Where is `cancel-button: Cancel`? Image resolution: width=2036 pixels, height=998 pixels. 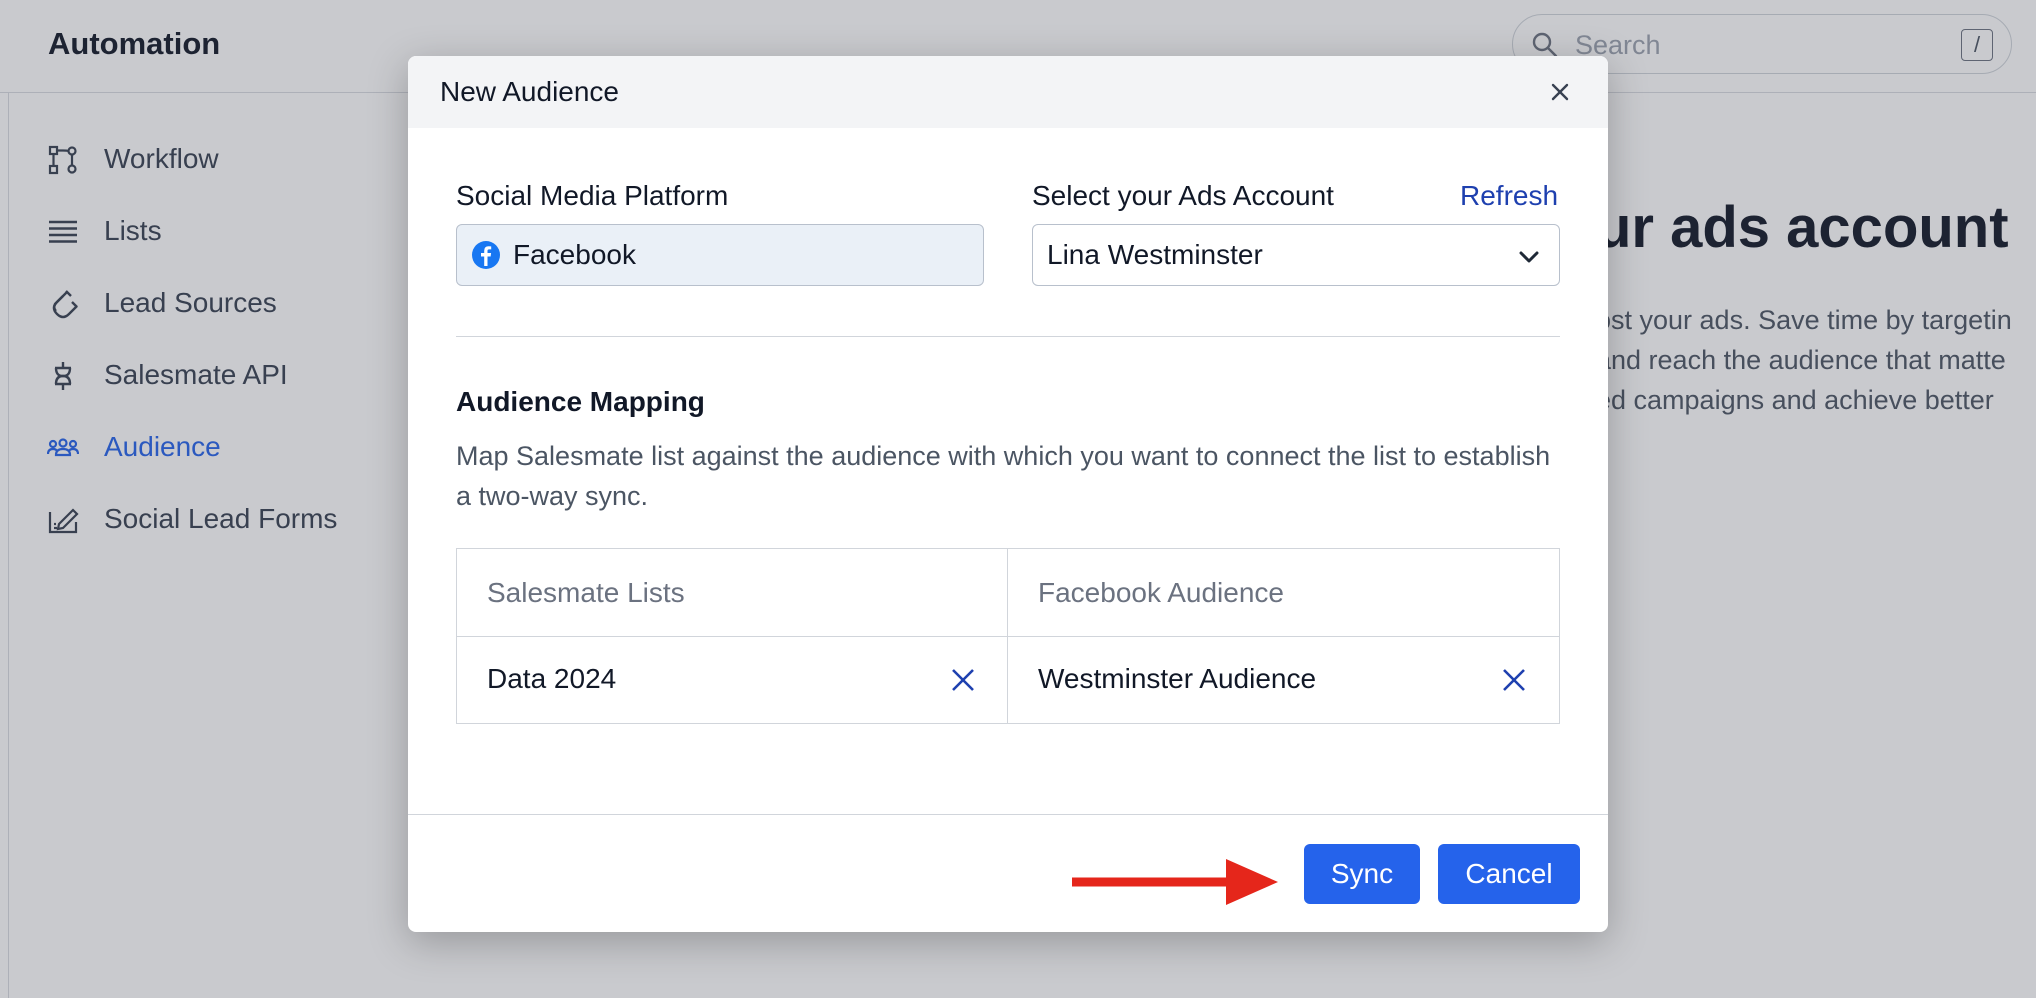
cancel-button: Cancel is located at coordinates (1509, 874).